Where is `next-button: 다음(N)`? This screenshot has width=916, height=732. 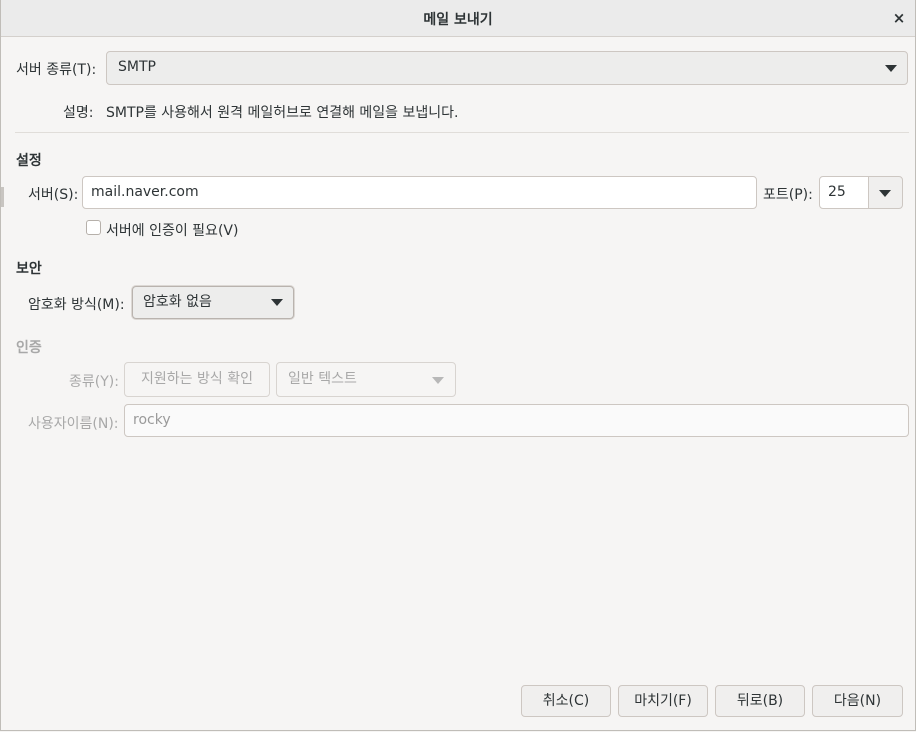 next-button: 다음(N) is located at coordinates (857, 701).